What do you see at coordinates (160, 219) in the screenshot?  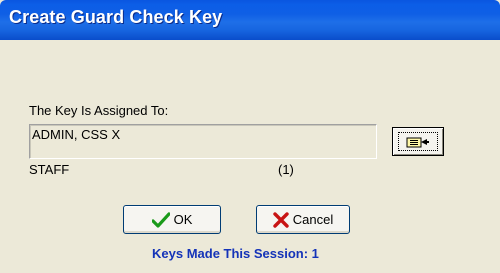 I see `green-check-icon` at bounding box center [160, 219].